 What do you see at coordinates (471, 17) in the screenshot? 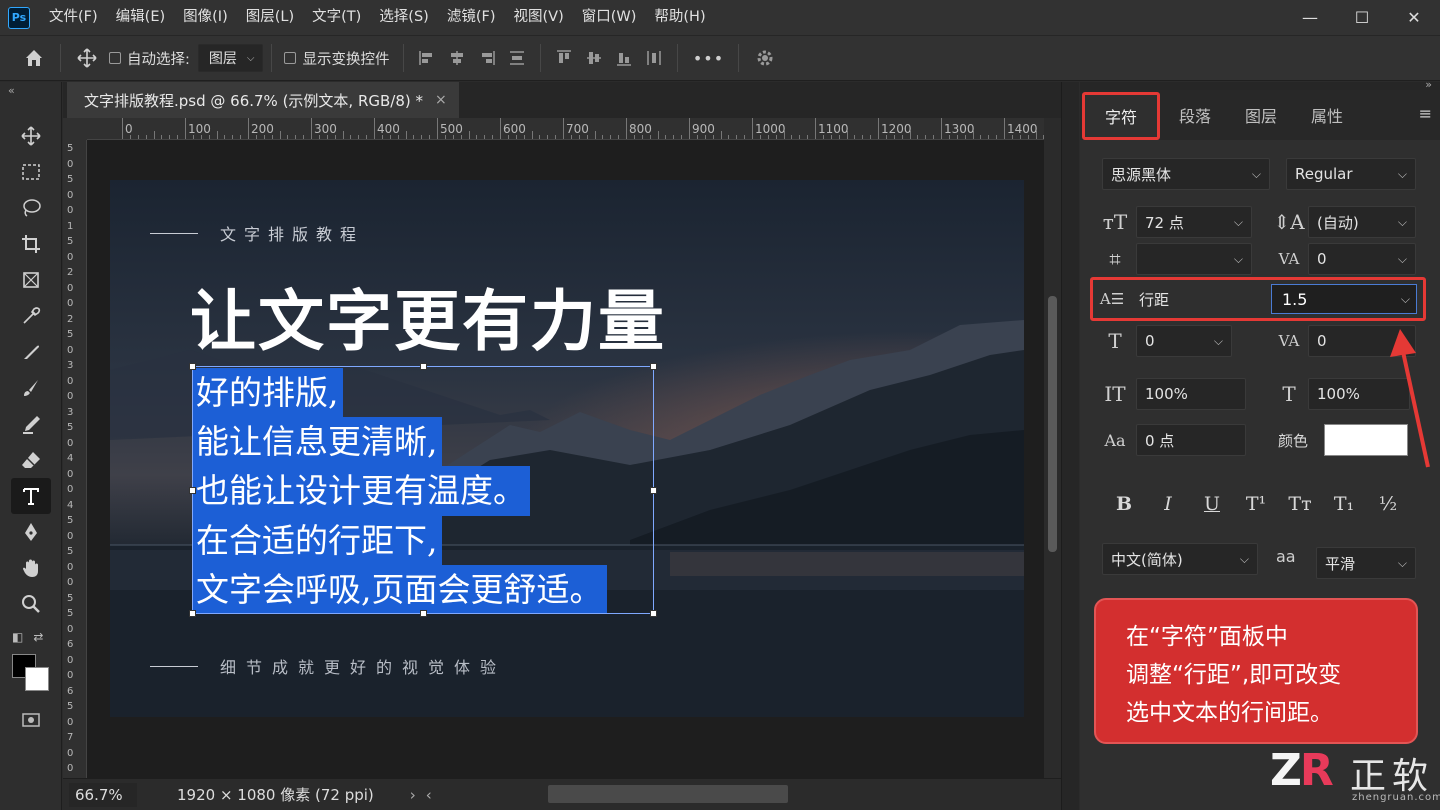
I see `menu-filter: 滤镜(F)` at bounding box center [471, 17].